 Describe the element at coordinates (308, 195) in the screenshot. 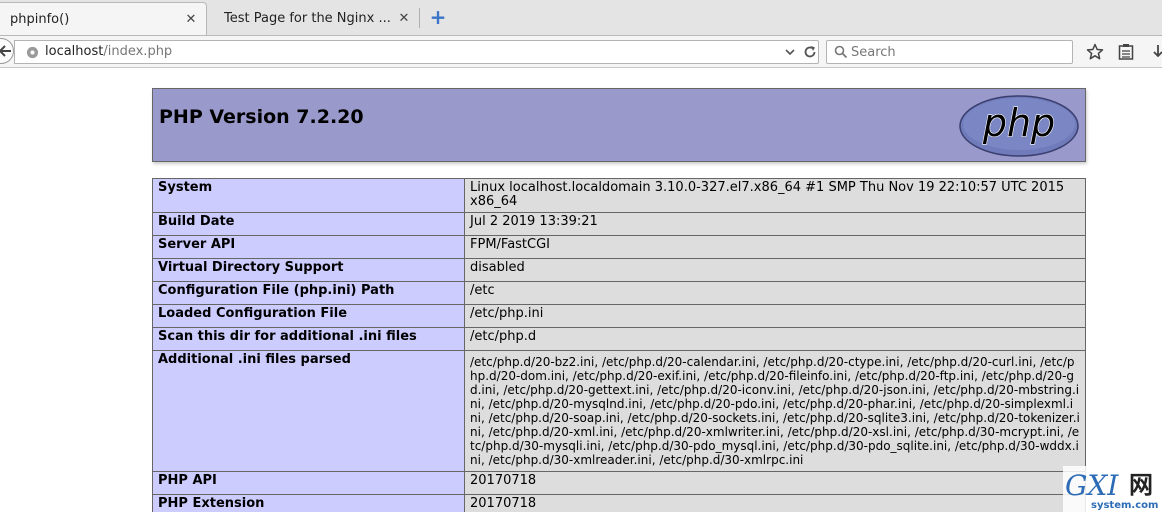

I see `row-label: System` at that location.